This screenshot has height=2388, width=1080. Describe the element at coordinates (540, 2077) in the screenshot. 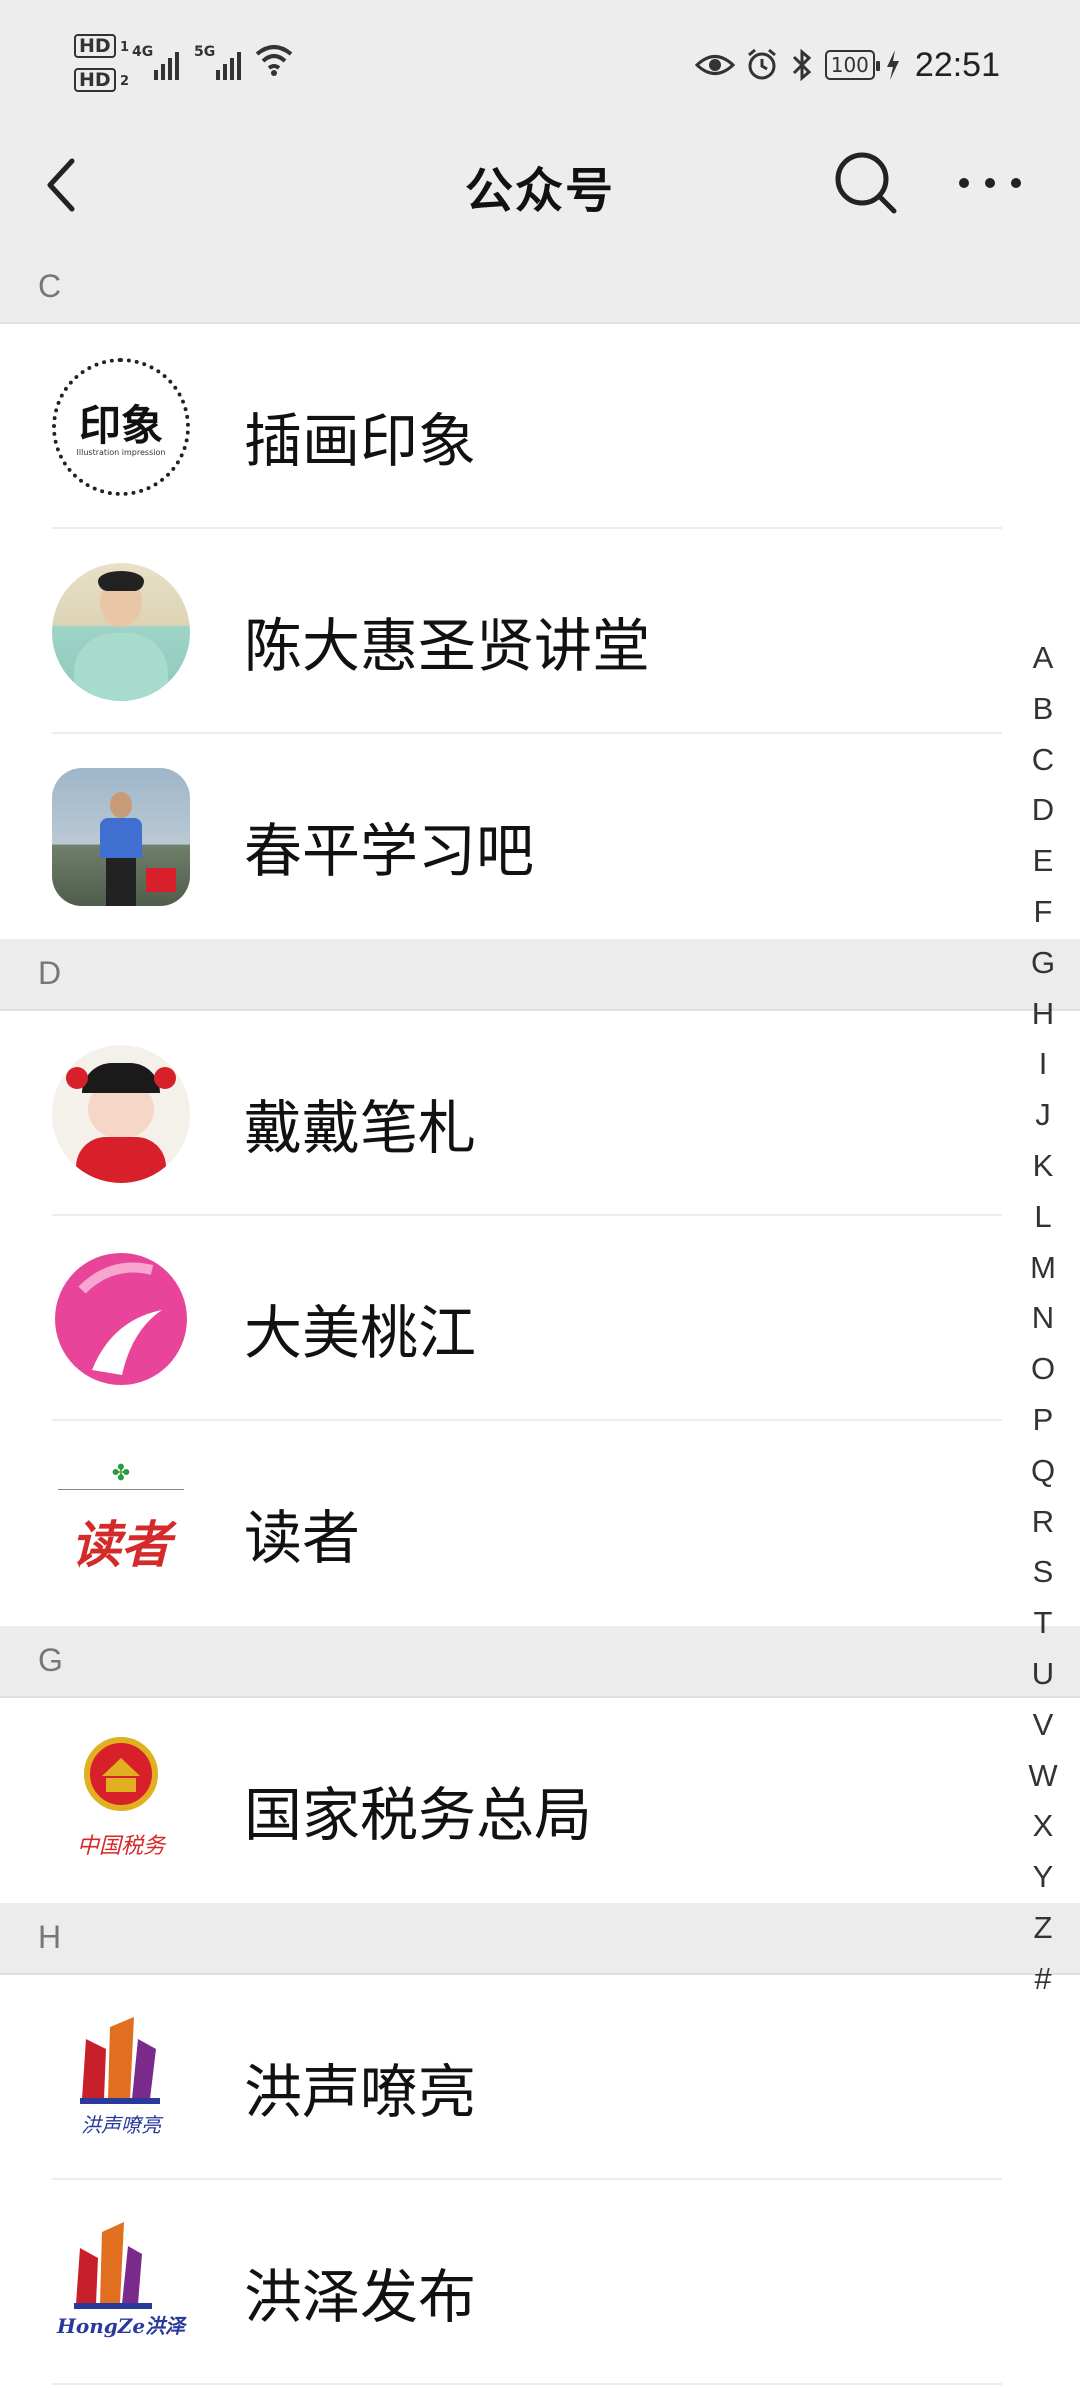

I see `account-row: 洪声嘹亮 洪声嘹亮` at that location.